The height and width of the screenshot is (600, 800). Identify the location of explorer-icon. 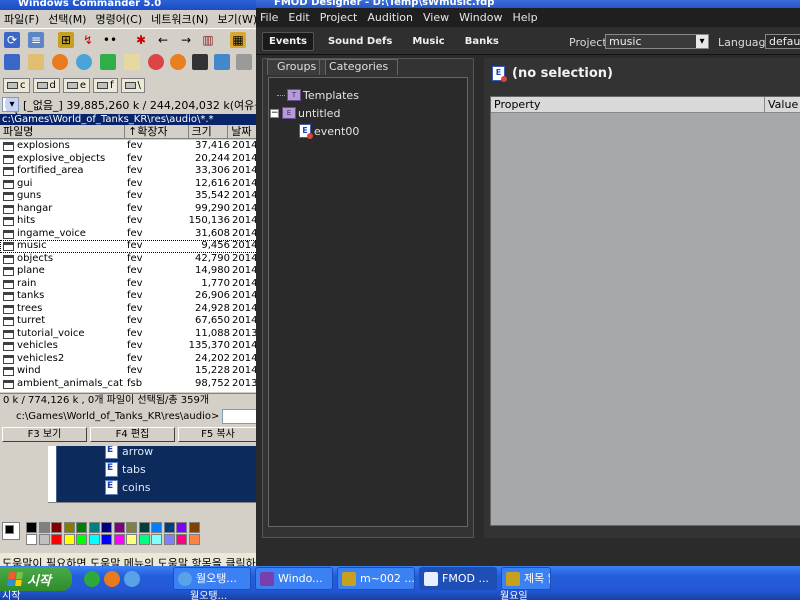
(222, 62).